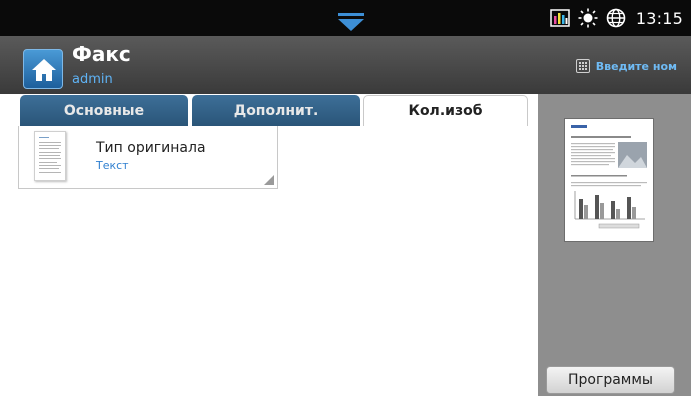 The image size is (691, 396). I want to click on tab-bar: Основные Дополнит. Кол.изоб, so click(269, 110).